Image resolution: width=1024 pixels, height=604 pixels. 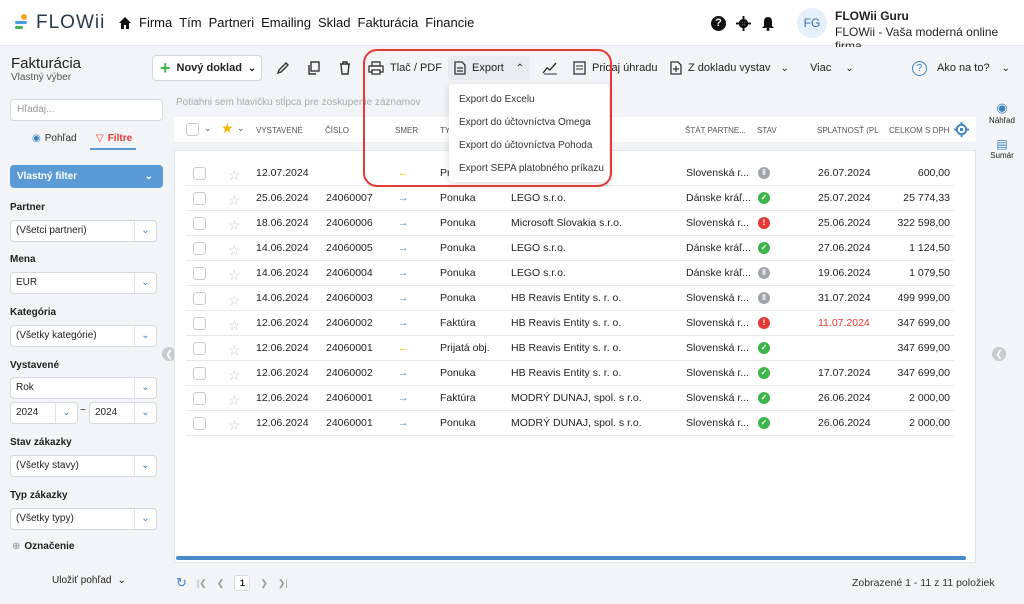 I want to click on more-button: Viac ⌄, so click(x=832, y=68).